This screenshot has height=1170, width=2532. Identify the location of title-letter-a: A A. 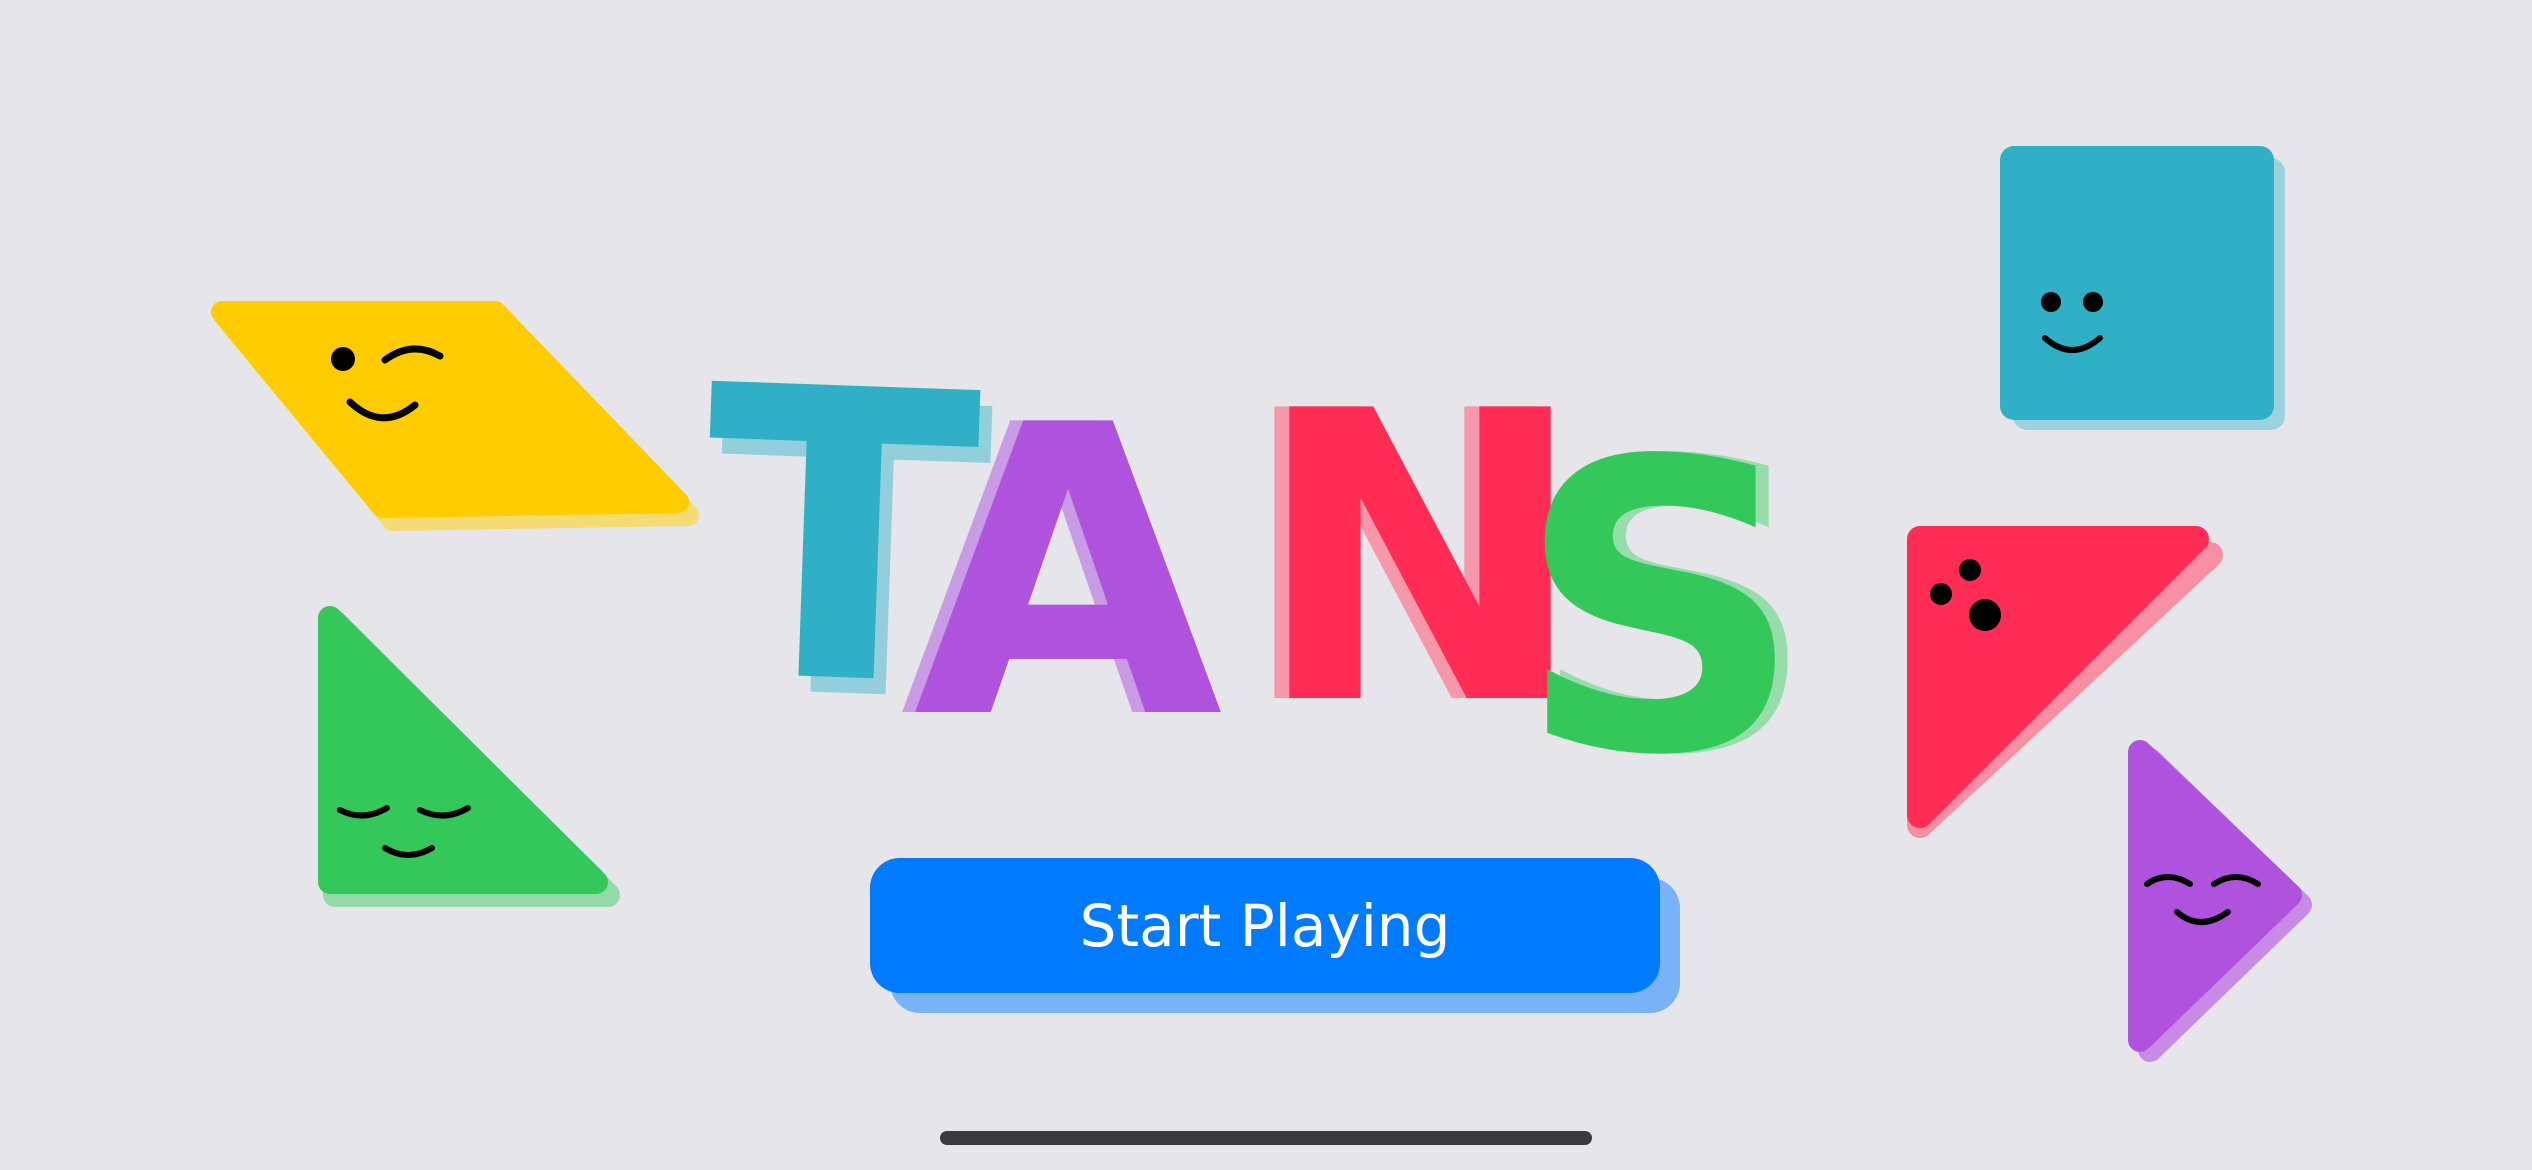
(1063, 574).